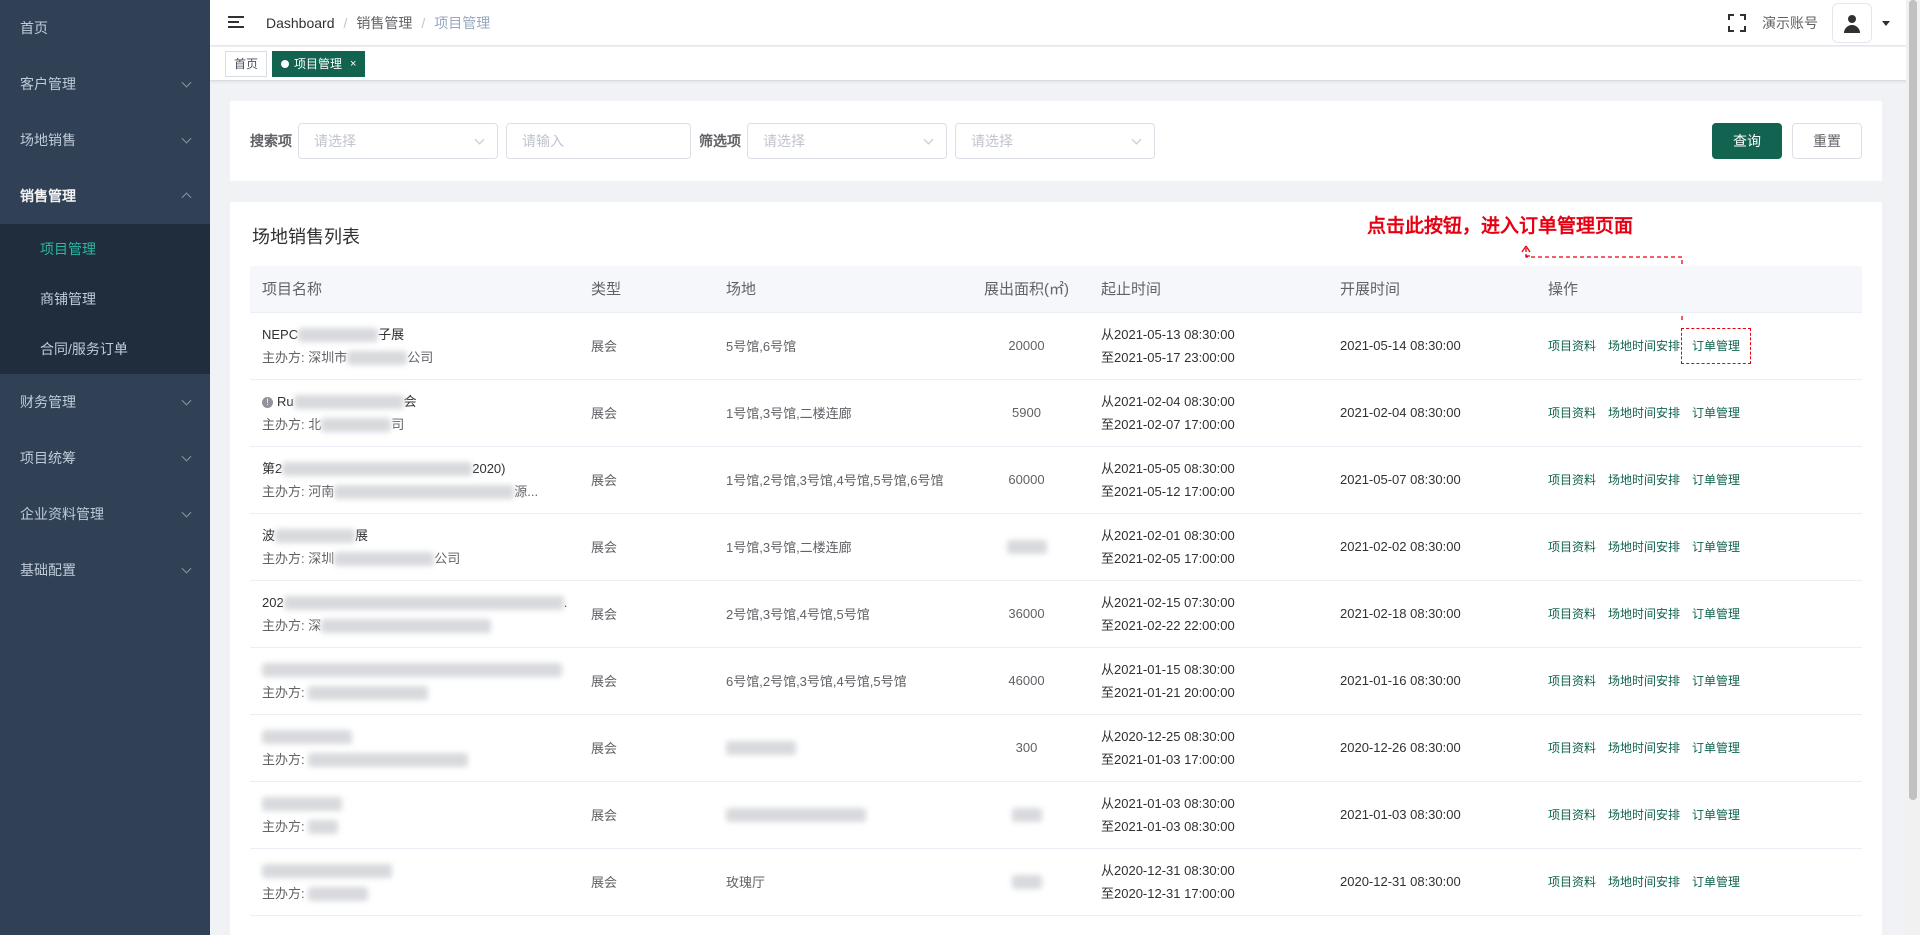 This screenshot has width=1920, height=935. I want to click on sidebar-item-sales-management: 销售管理, so click(105, 196).